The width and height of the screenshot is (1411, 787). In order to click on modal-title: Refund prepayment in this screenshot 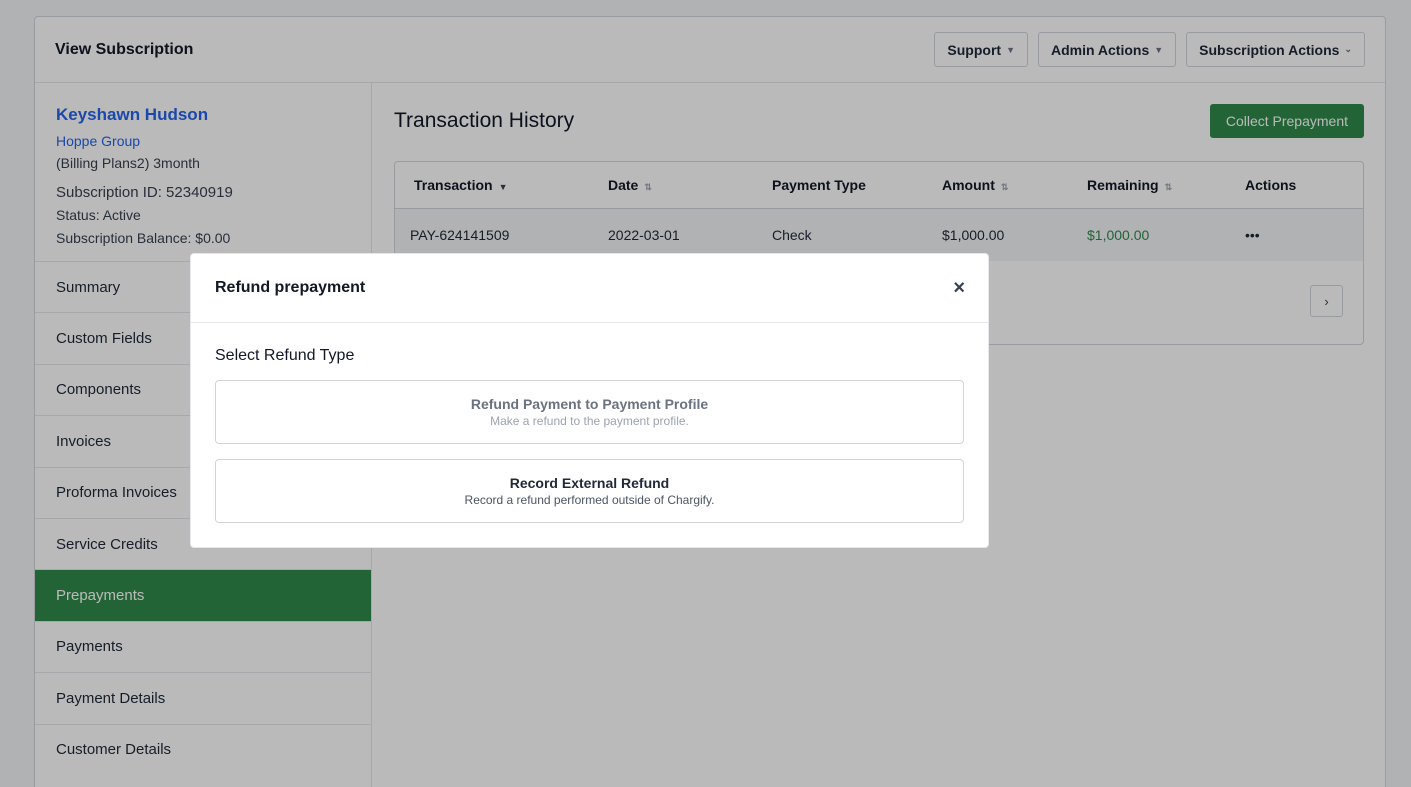, I will do `click(290, 287)`.